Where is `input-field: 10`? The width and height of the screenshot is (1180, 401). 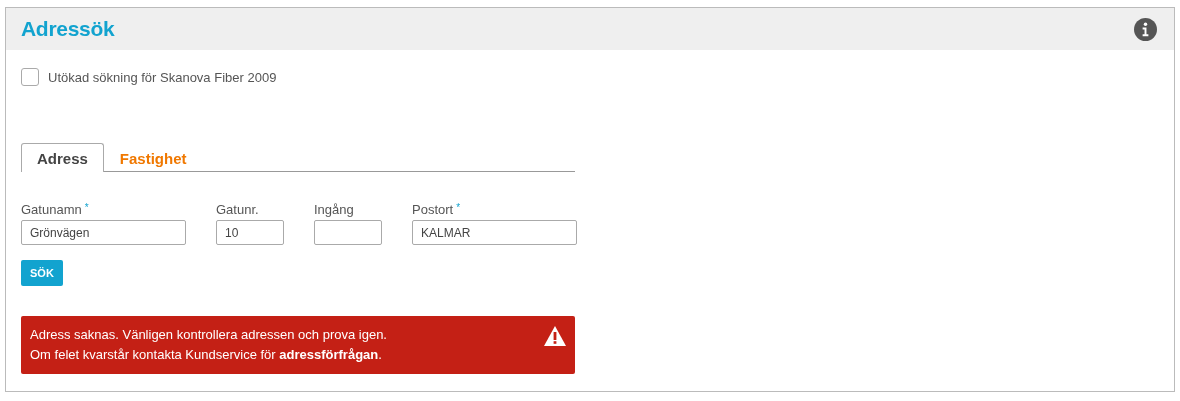 input-field: 10 is located at coordinates (250, 232).